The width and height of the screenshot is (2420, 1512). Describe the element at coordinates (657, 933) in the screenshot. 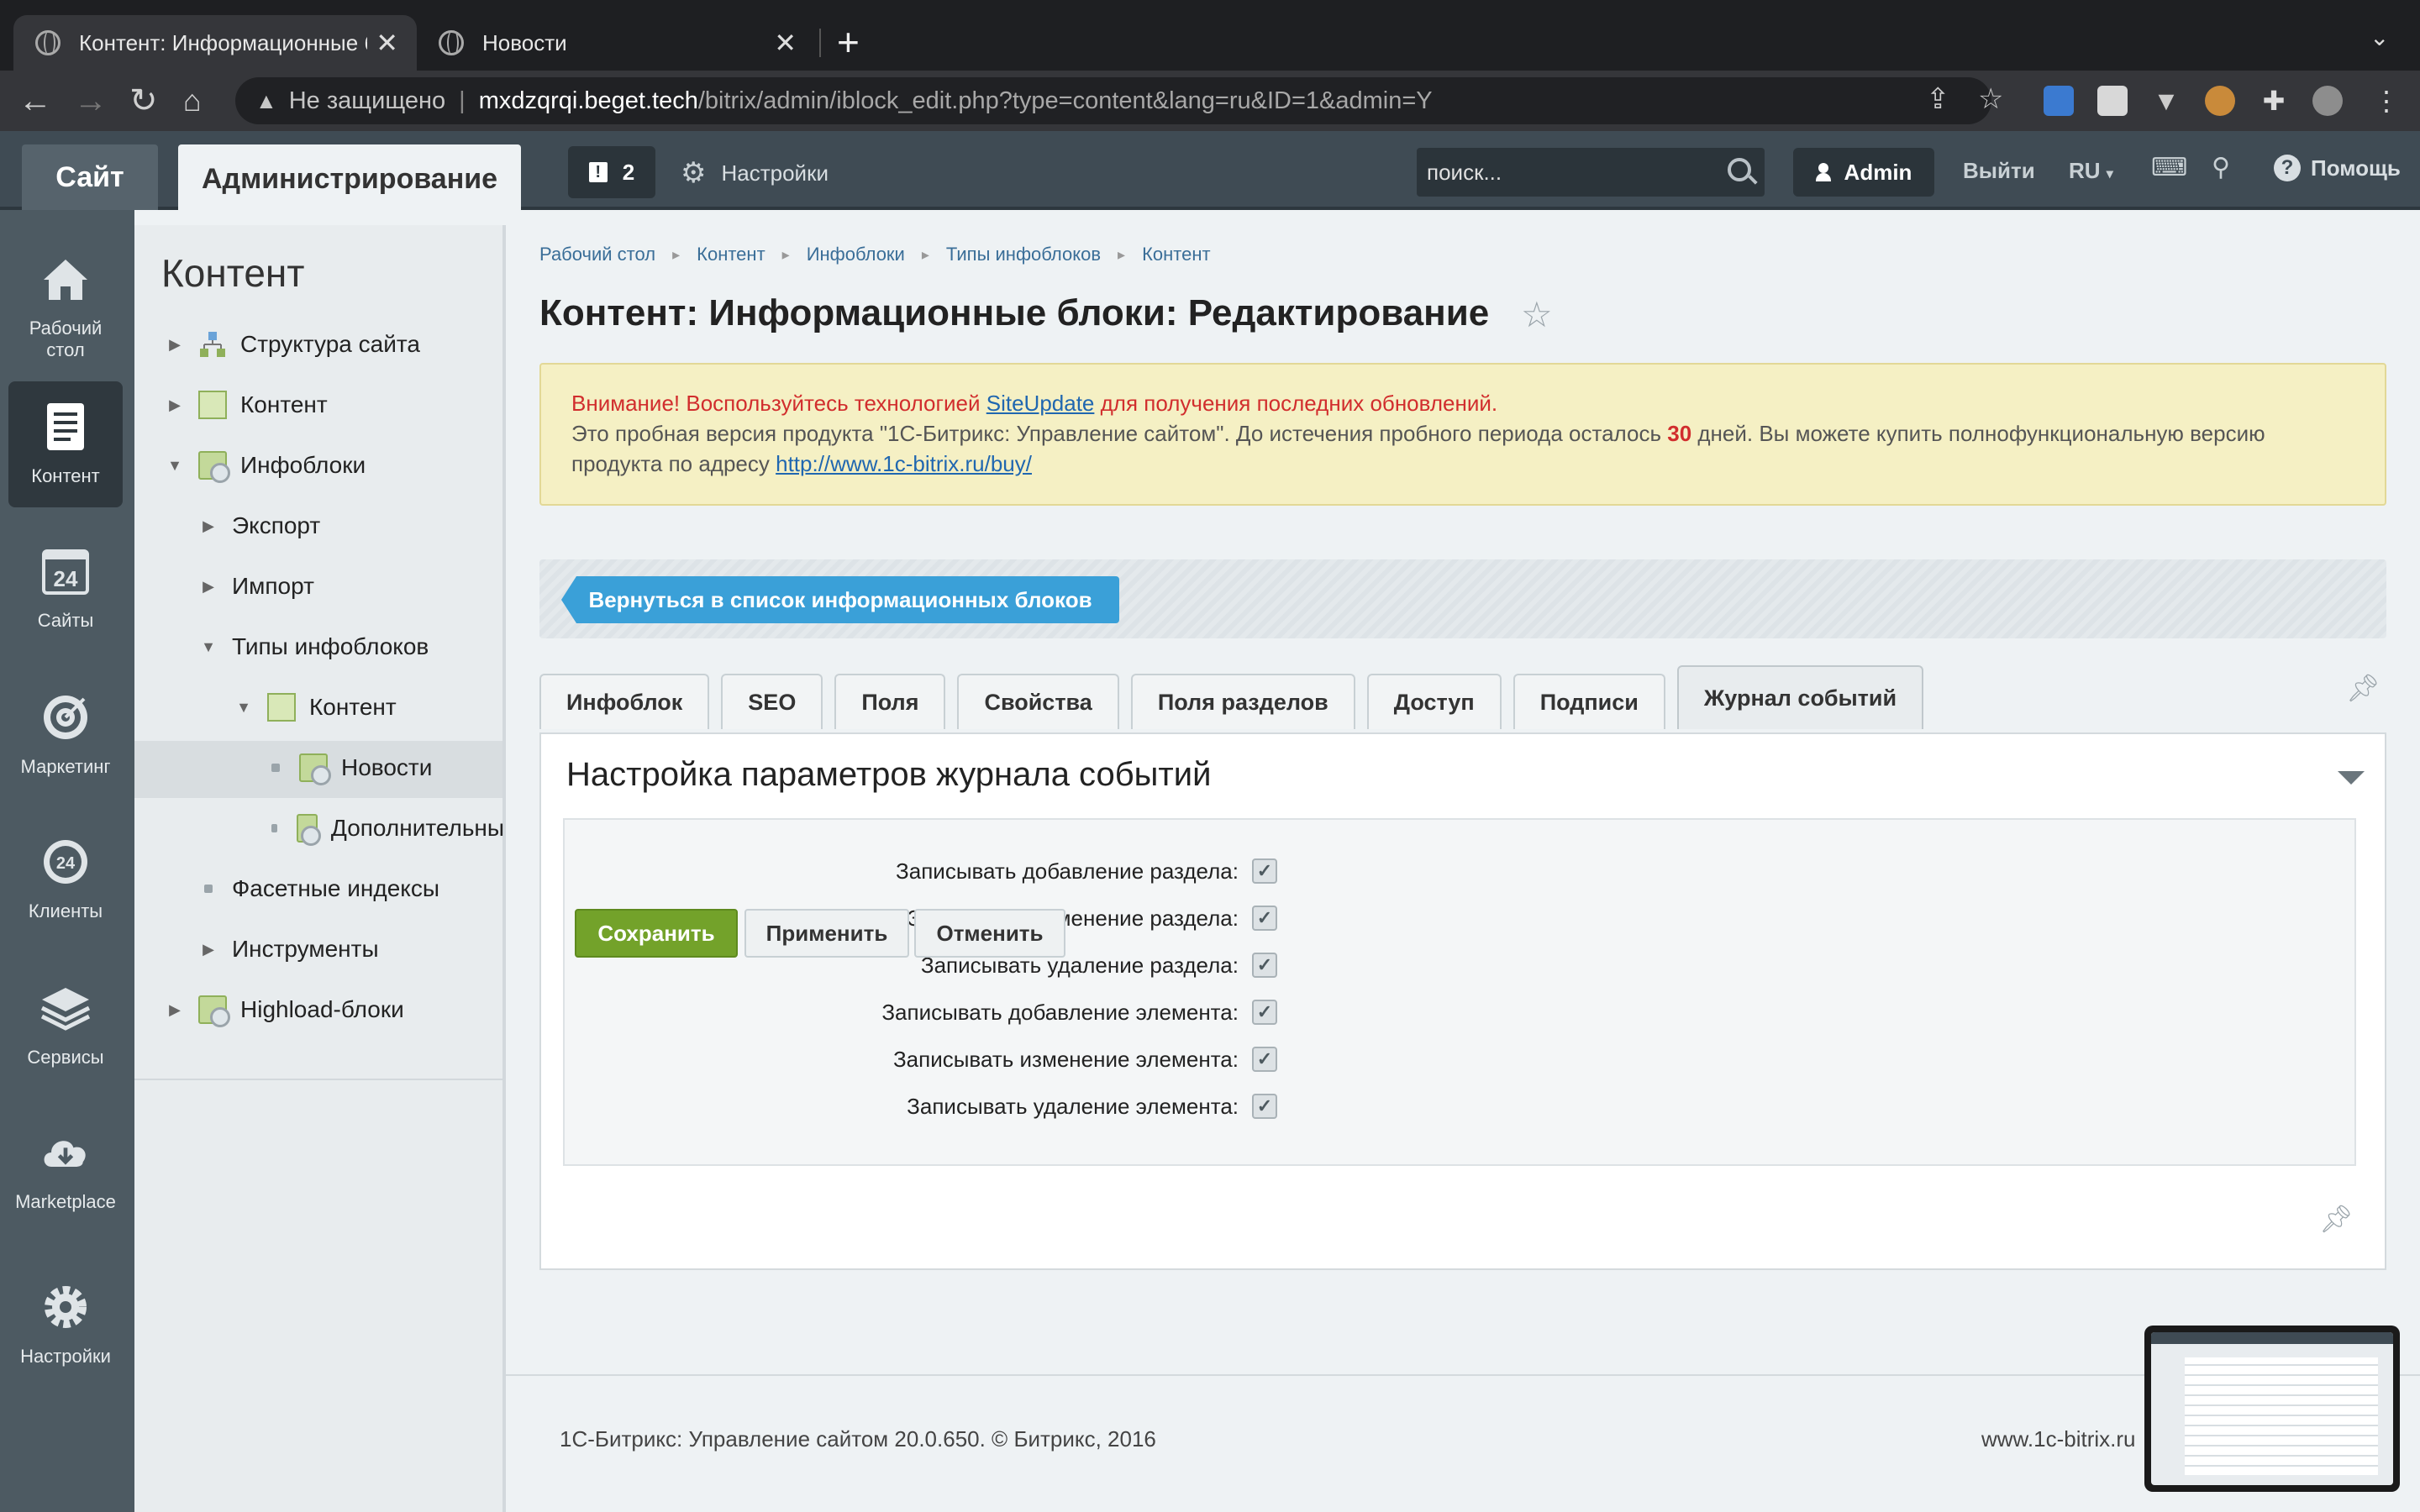

I see `save-button: Сохранить` at that location.